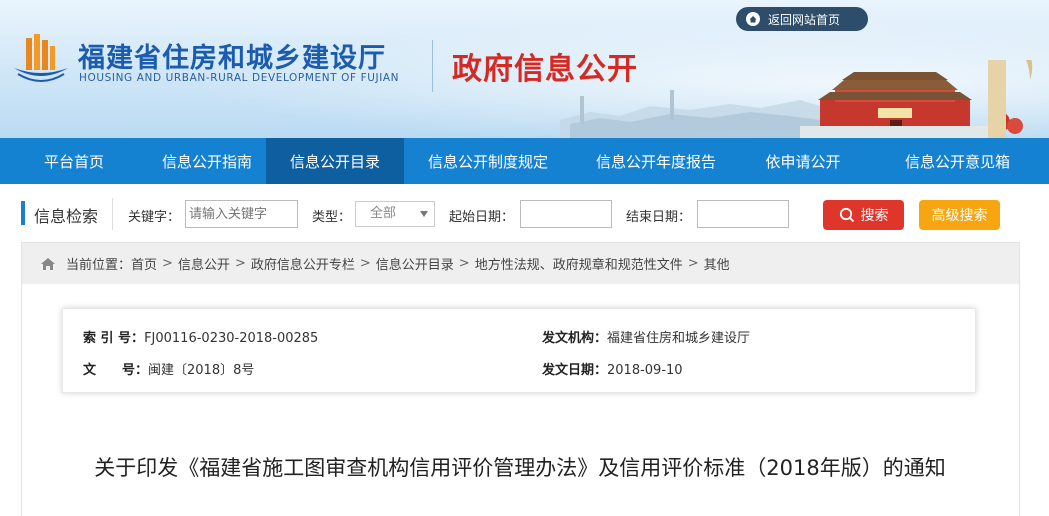 The image size is (1049, 516). Describe the element at coordinates (959, 215) in the screenshot. I see `advanced-search-button: 高级搜索` at that location.